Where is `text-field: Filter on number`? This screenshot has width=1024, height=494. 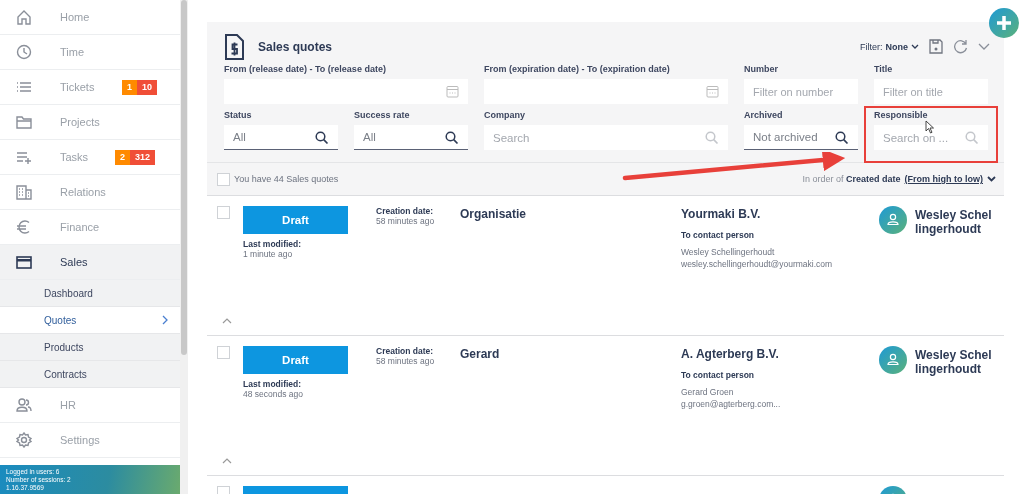 text-field: Filter on number is located at coordinates (801, 91).